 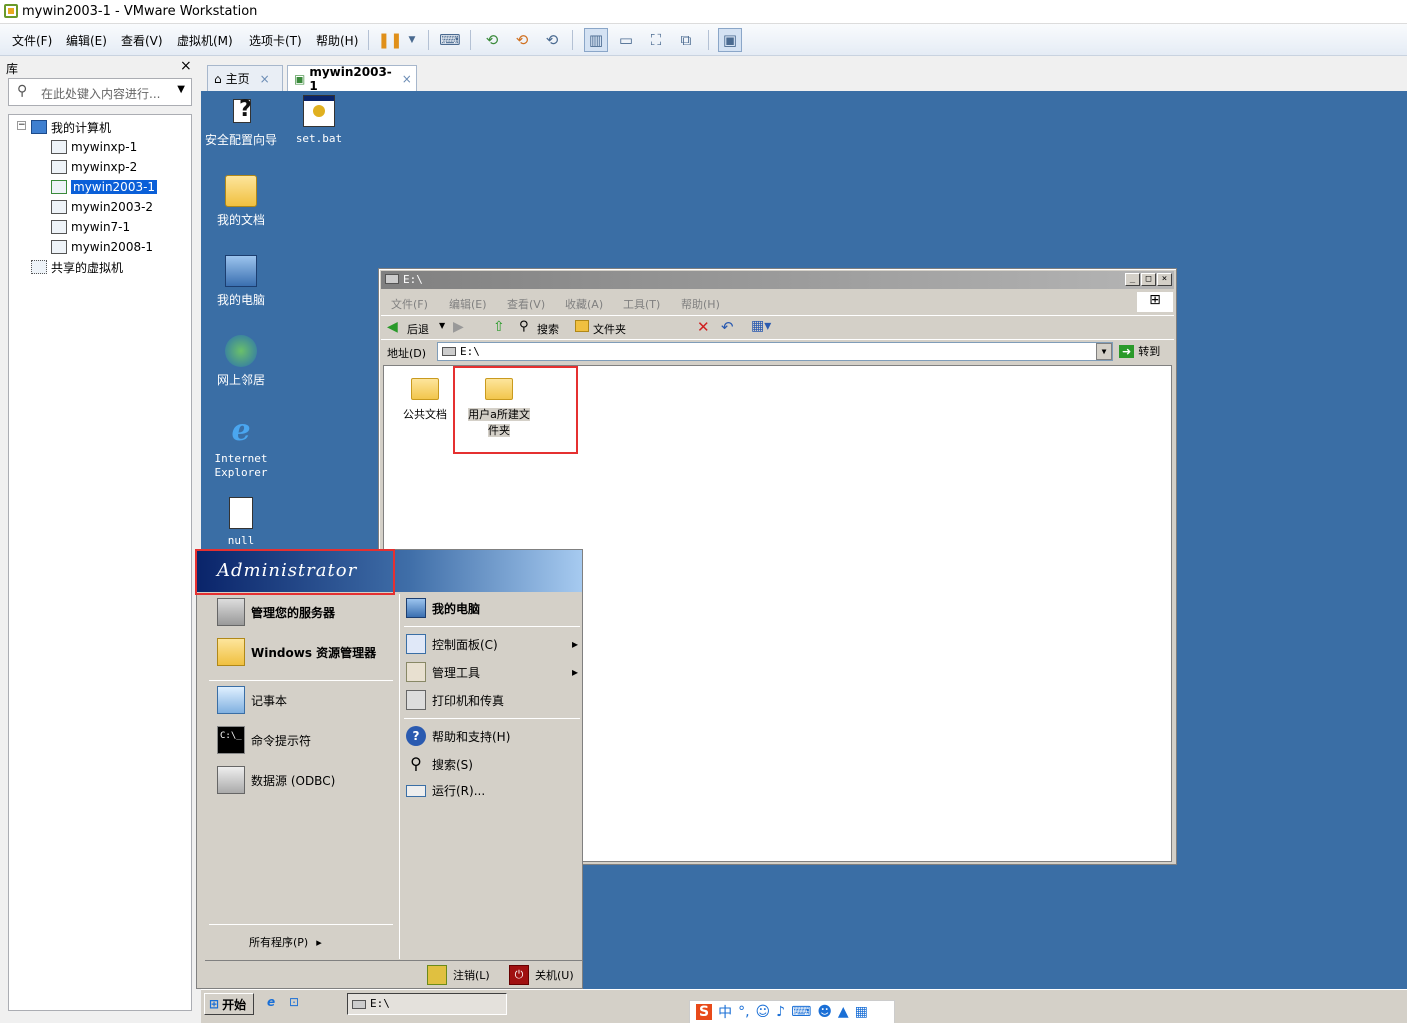 What do you see at coordinates (443, 608) in the screenshot?
I see `start-item-my-computer: 我的电脑` at bounding box center [443, 608].